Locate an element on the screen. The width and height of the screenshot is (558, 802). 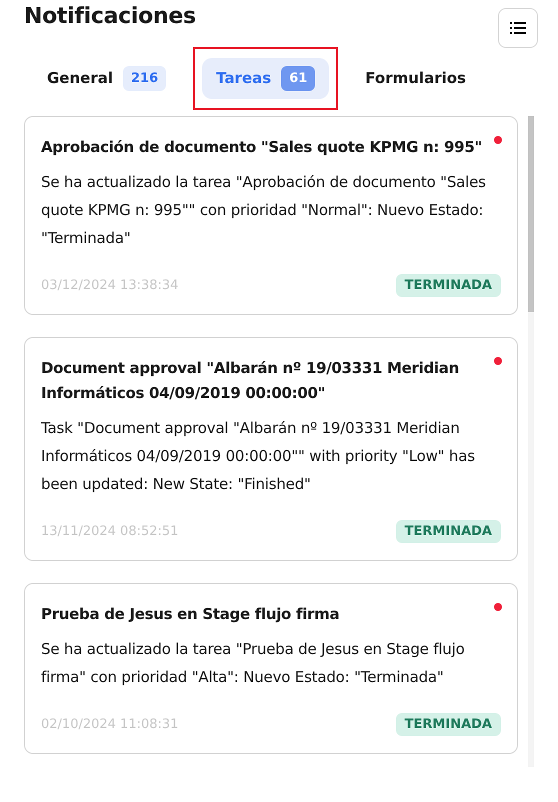
tab: Tareas 61 is located at coordinates (266, 78).